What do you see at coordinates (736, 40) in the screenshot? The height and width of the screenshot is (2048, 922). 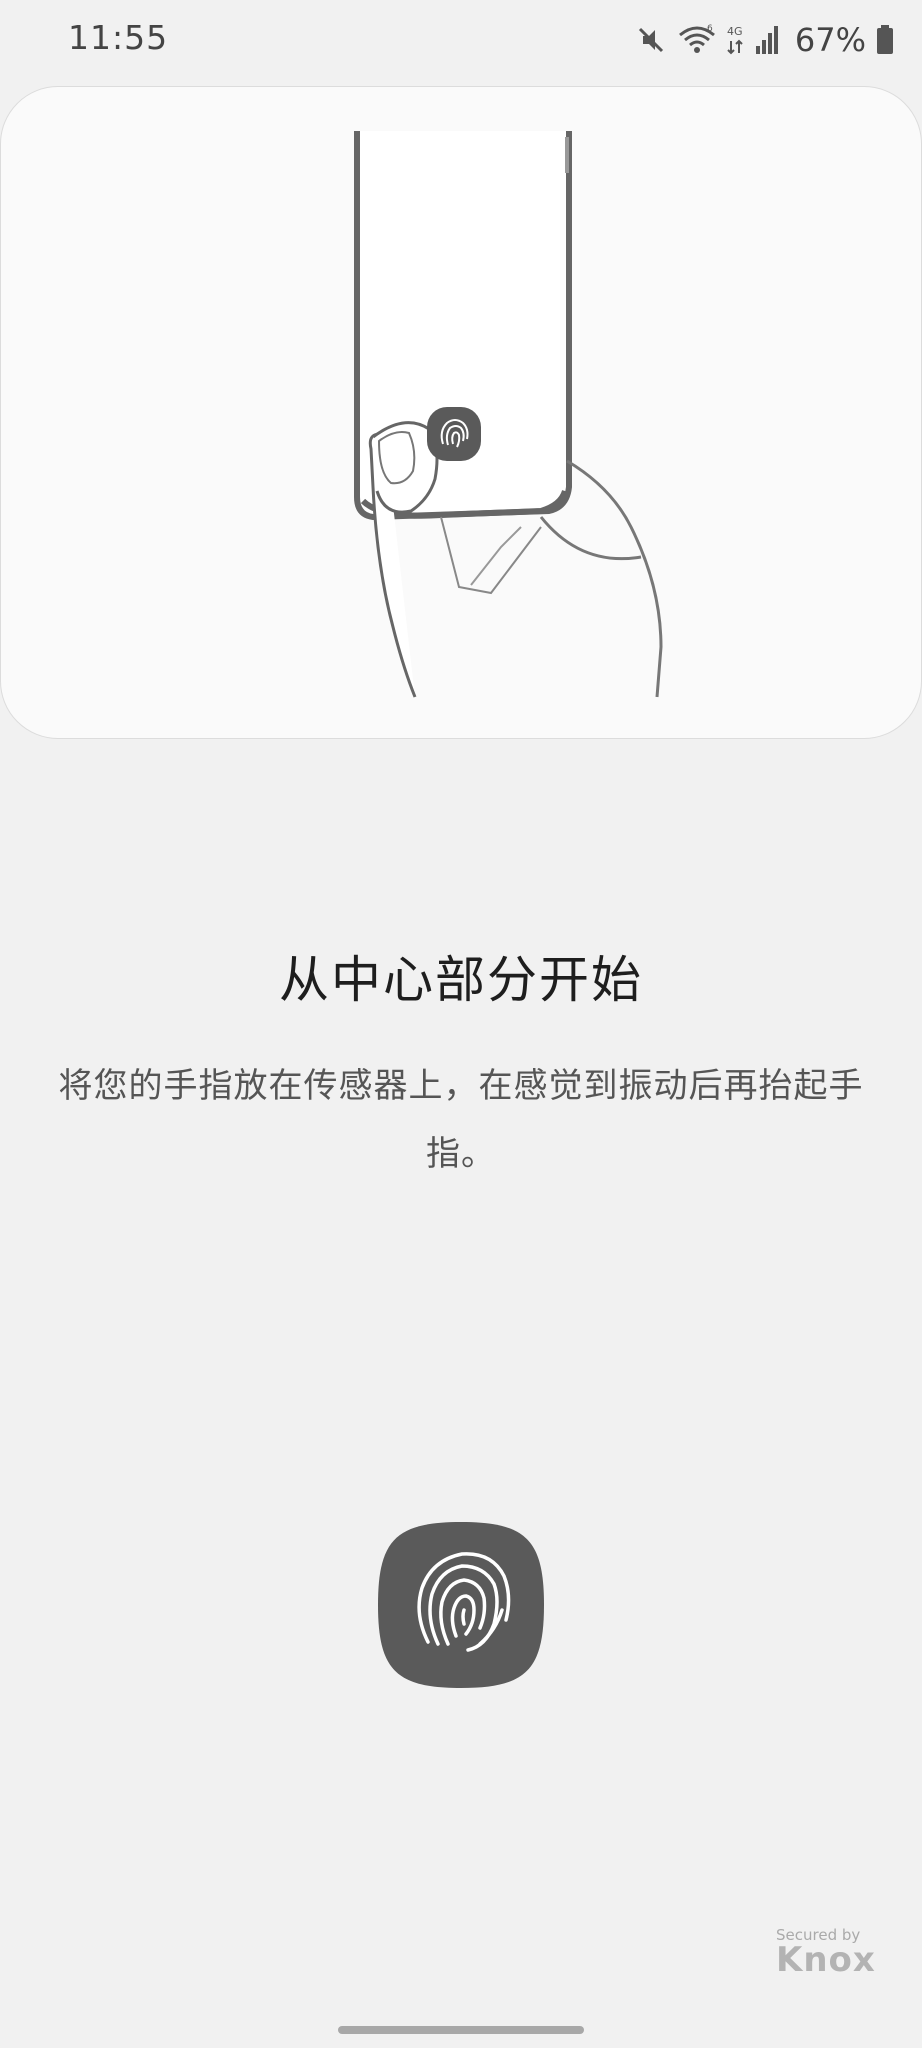 I see `4g-signal-icon: 4G` at bounding box center [736, 40].